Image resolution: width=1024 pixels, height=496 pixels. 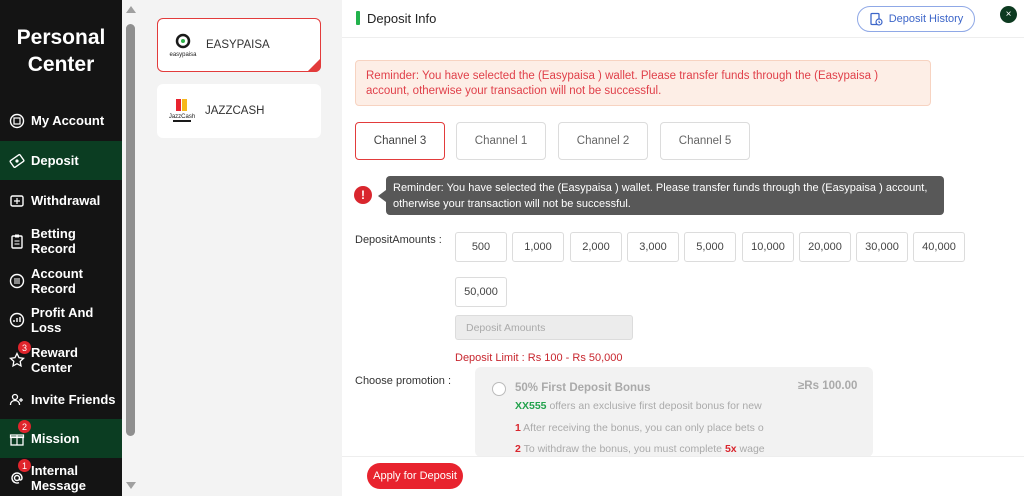 What do you see at coordinates (939, 247) in the screenshot?
I see `amount-option: 40,000` at bounding box center [939, 247].